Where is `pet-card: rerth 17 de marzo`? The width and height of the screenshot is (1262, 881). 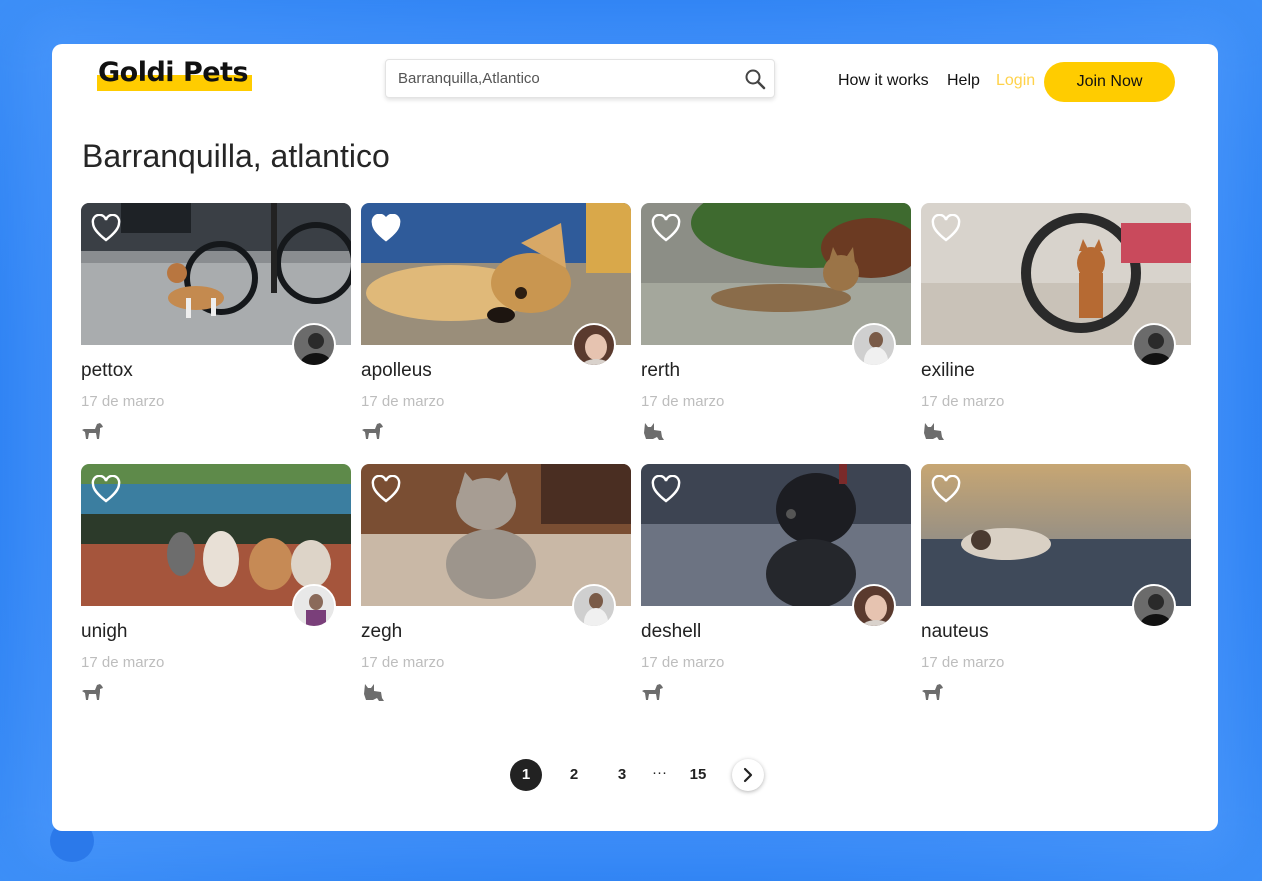
pet-card: rerth 17 de marzo is located at coordinates (776, 323).